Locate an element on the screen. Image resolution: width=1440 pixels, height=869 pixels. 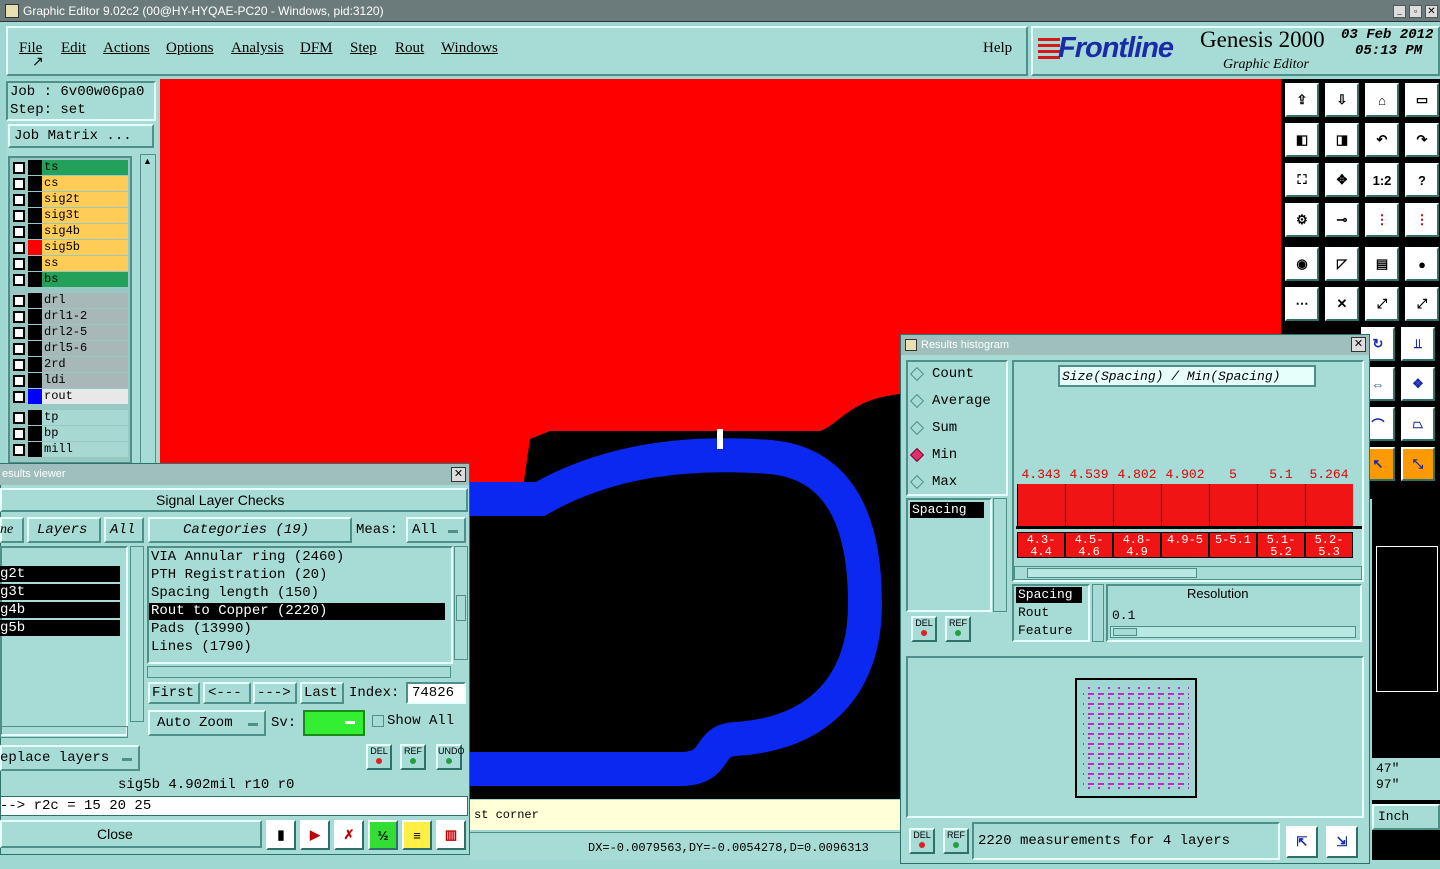
window-icon: ▭ is located at coordinates (1422, 100).